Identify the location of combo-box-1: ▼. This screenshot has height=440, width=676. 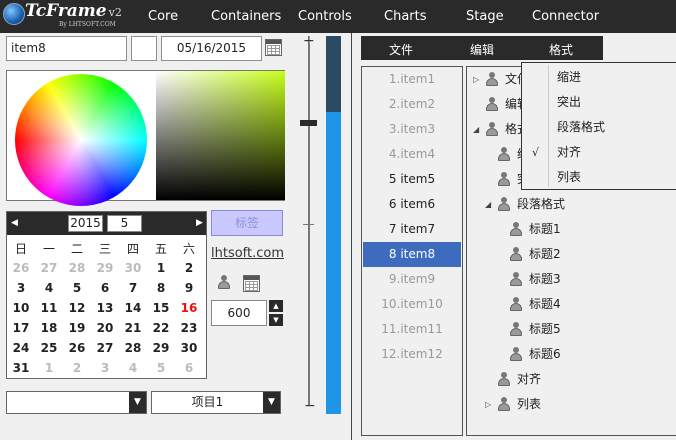
(76, 402).